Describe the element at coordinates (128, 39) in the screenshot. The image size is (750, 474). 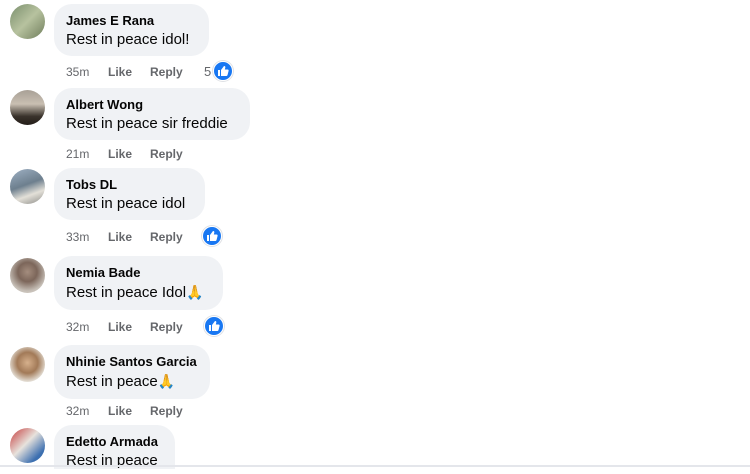
I see `comment-text: Rest in peace idol!` at that location.